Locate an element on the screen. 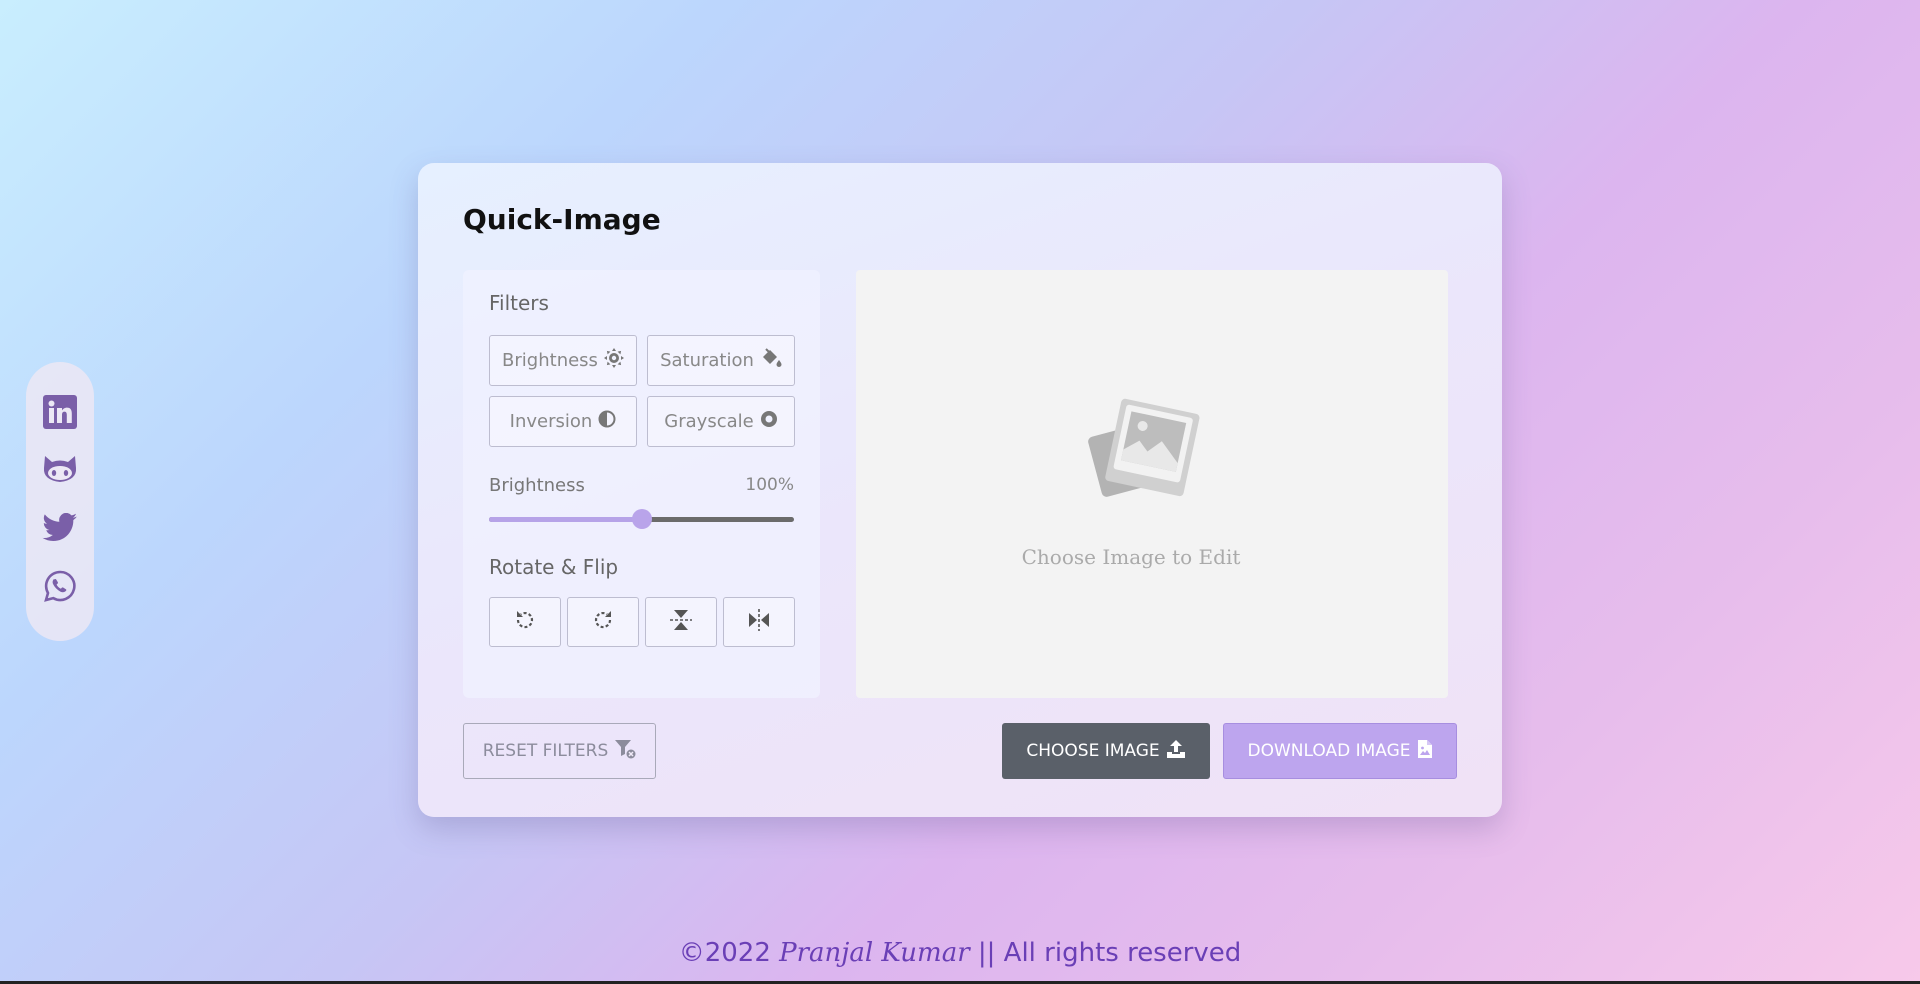 The height and width of the screenshot is (984, 1920). filter-grayscale-button: Grayscale is located at coordinates (721, 421).